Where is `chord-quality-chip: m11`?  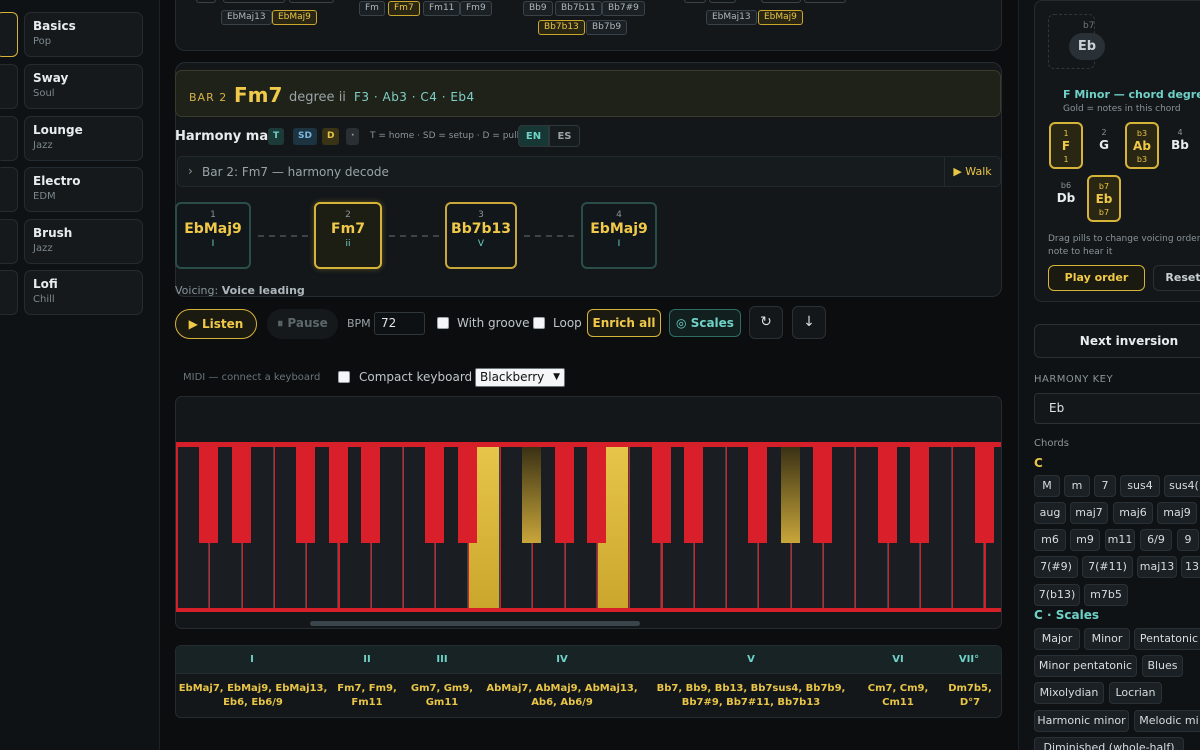
chord-quality-chip: m11 is located at coordinates (1120, 540).